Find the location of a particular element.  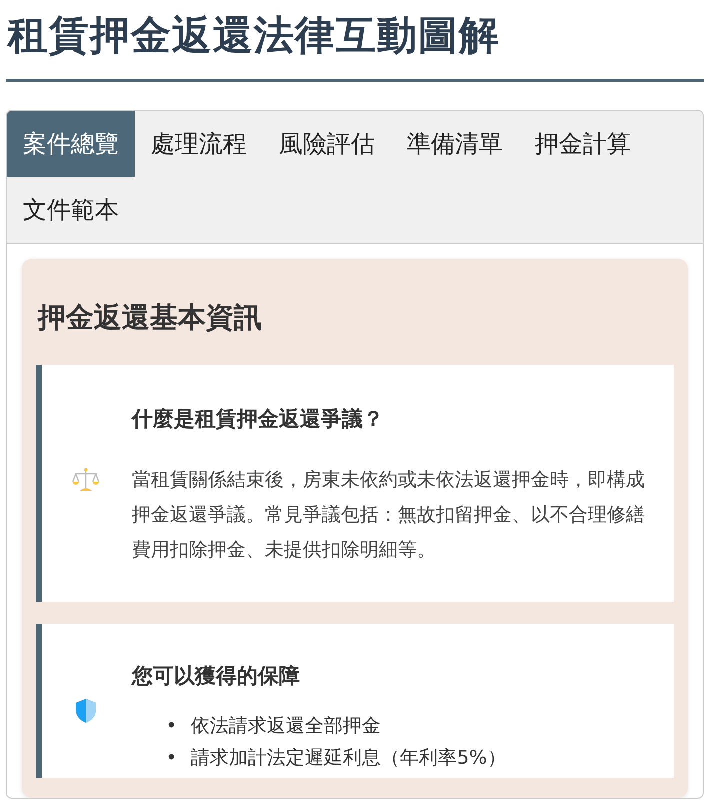

page-title: 租賃押金返還法律互動圖解 is located at coordinates (254, 36).